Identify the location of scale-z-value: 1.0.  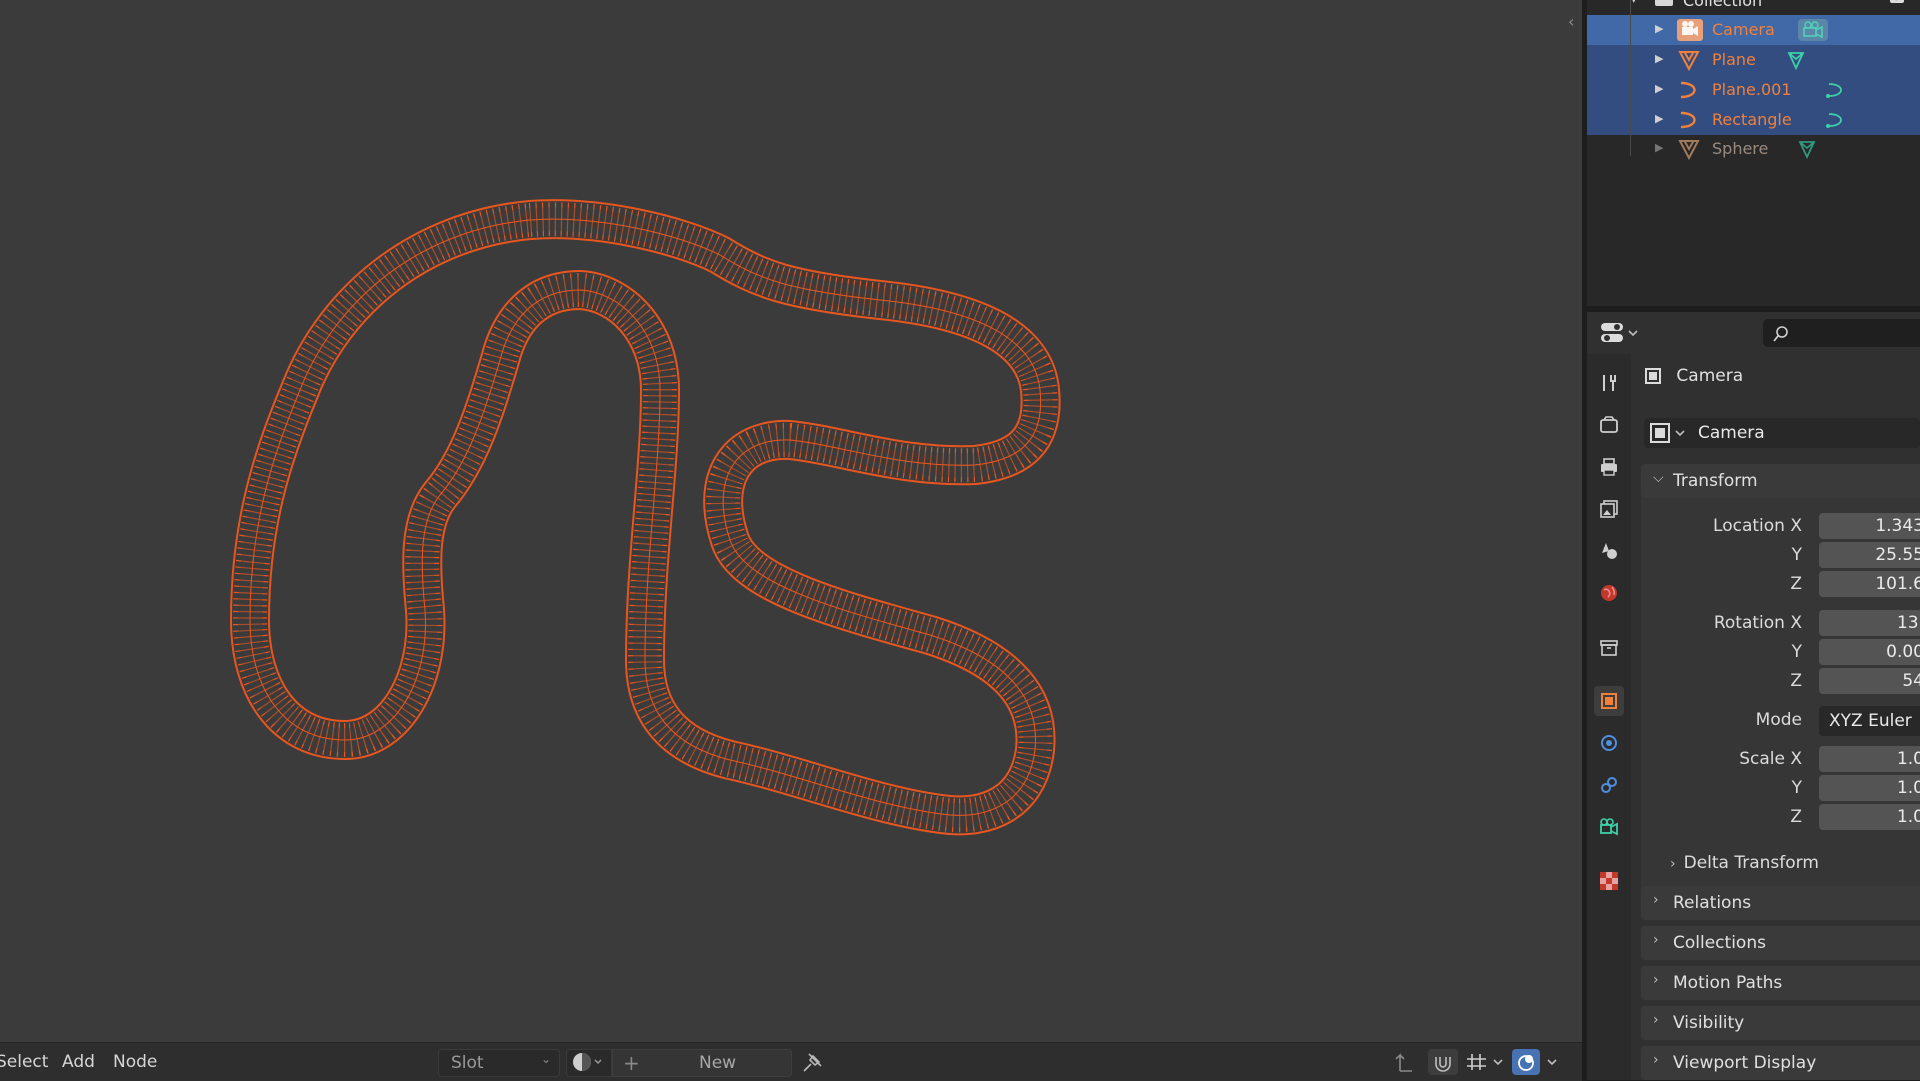
(1908, 817).